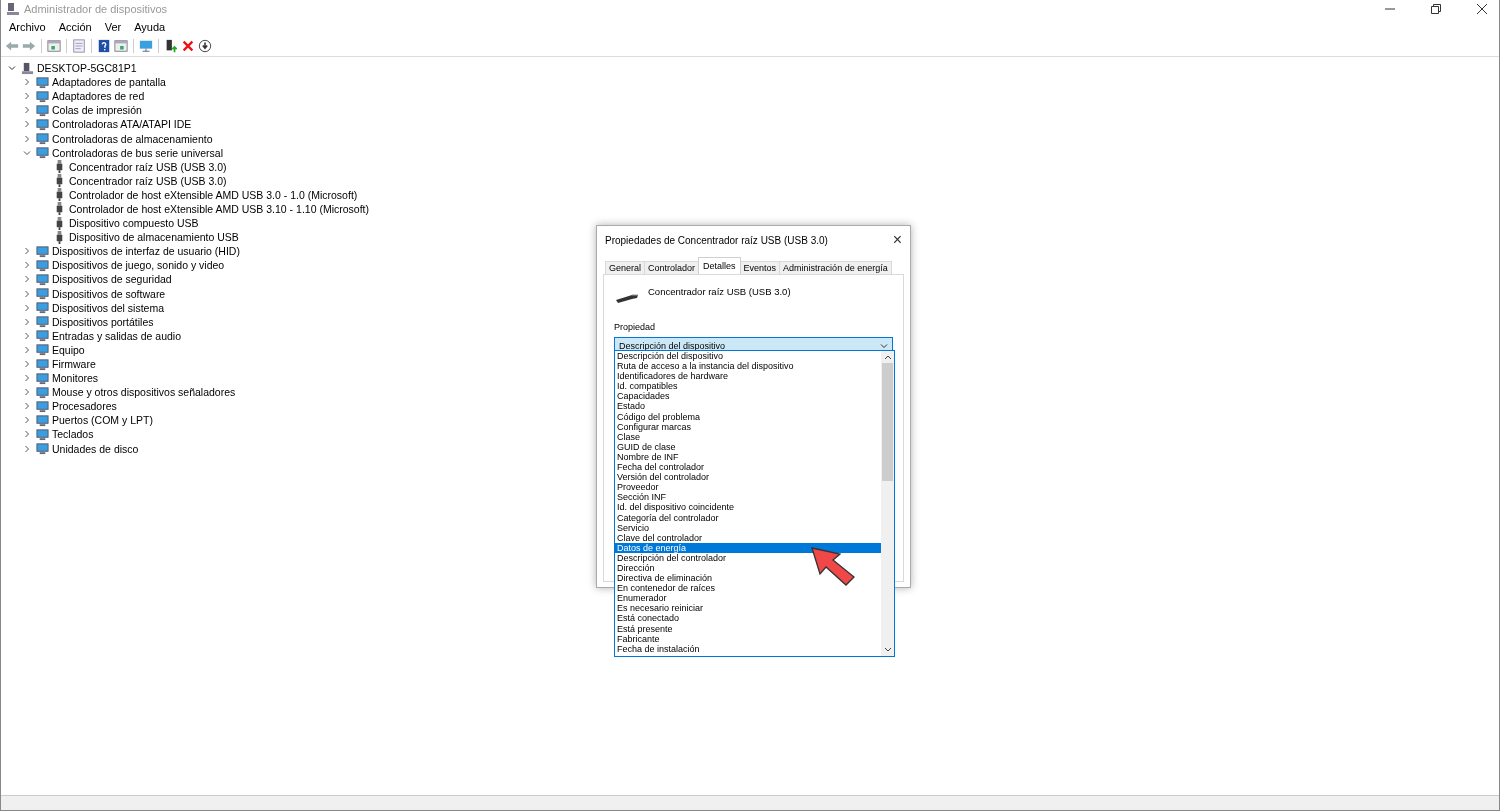  Describe the element at coordinates (134, 223) in the screenshot. I see `tree-item: Dispositivo compuesto USB` at that location.